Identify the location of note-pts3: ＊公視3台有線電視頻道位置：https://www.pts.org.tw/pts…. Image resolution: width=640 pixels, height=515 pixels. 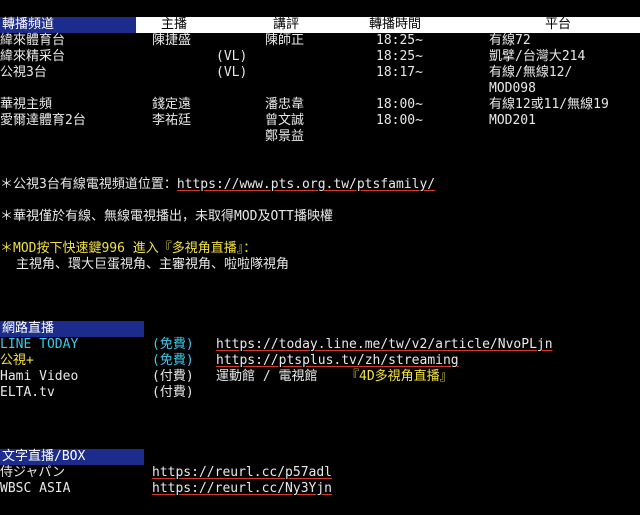
(217, 185).